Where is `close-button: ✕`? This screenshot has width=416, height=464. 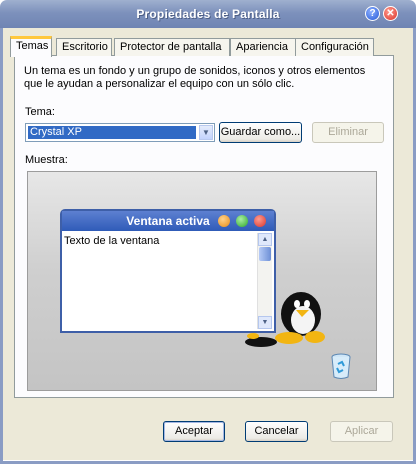
close-button: ✕ is located at coordinates (390, 13).